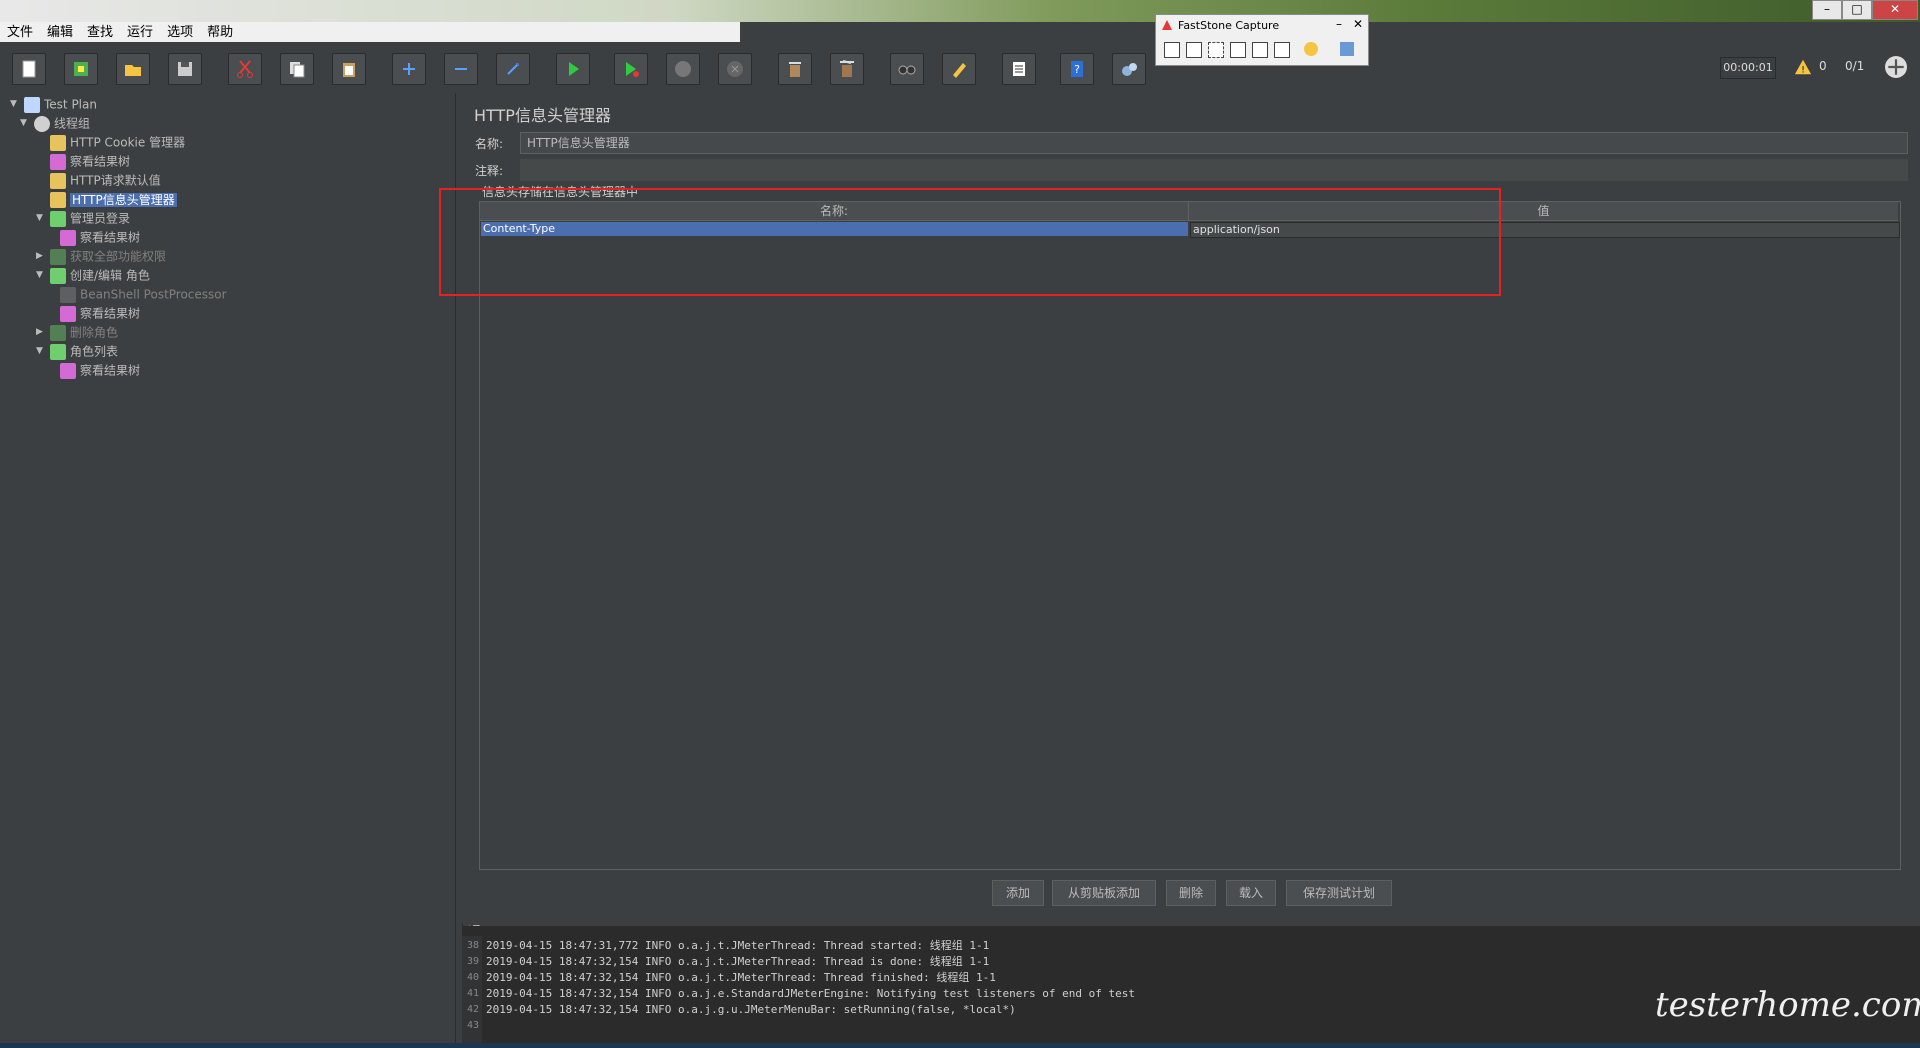  Describe the element at coordinates (220, 32) in the screenshot. I see `menu-help: 帮助` at that location.